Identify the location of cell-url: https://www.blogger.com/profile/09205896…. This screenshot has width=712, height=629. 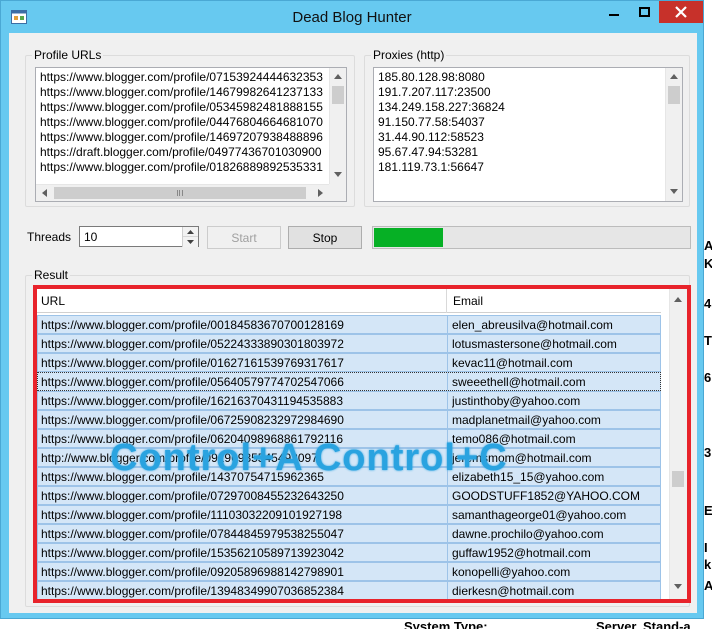
(243, 572).